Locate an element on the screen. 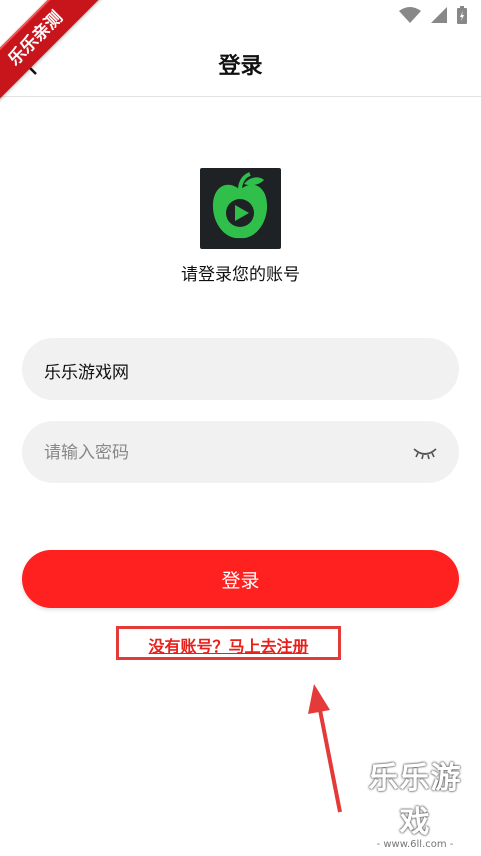  watermark-title: 乐乐游戏 is located at coordinates (415, 800).